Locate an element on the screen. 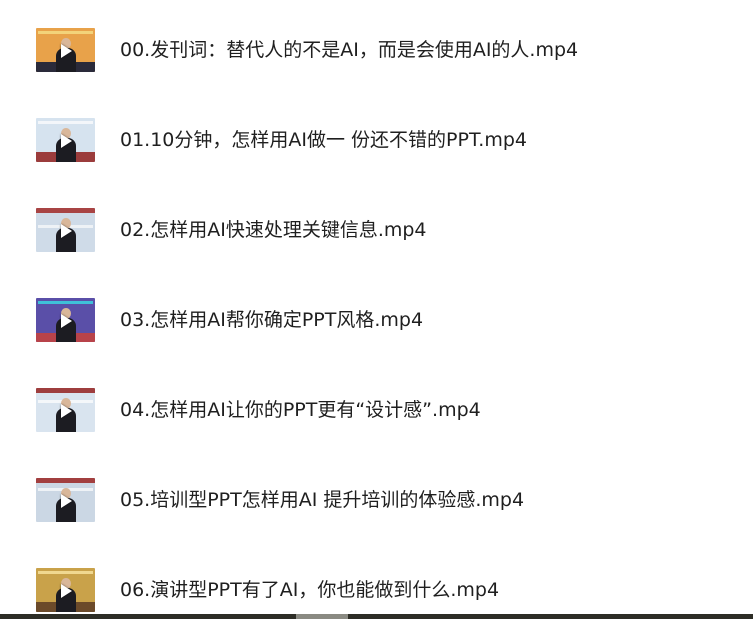 Image resolution: width=753 pixels, height=620 pixels. scrollbar-thumb is located at coordinates (322, 616).